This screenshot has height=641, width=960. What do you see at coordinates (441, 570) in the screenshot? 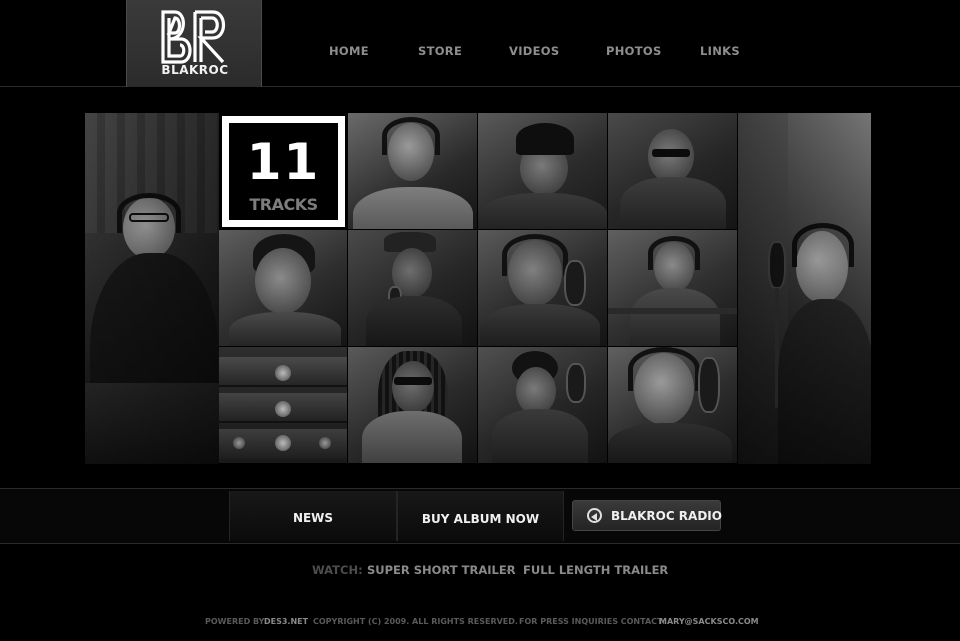
I see `super-short-trailer-link: SUPER SHORT TRAILER` at bounding box center [441, 570].